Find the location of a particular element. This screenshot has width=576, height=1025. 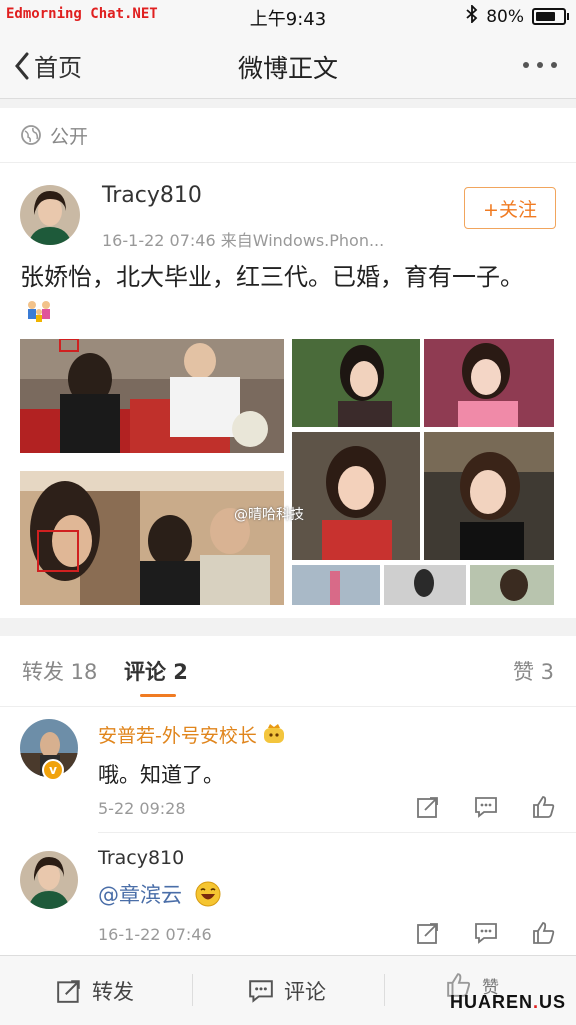

verified-badge-icon: v is located at coordinates (53, 770).